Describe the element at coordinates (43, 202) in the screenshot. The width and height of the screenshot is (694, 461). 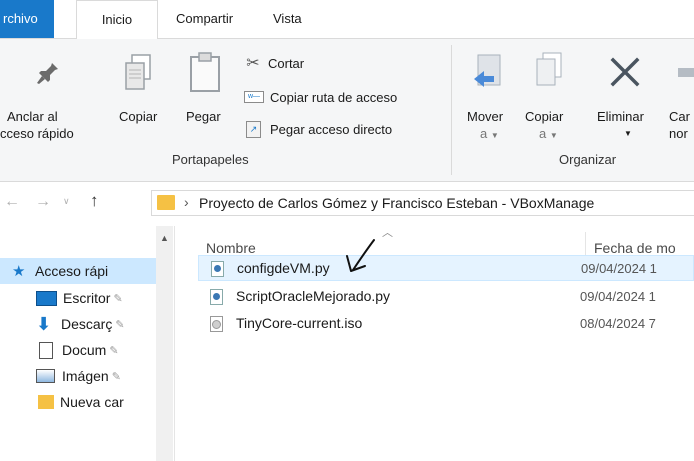
I see `forward-arrow-icon: →` at that location.